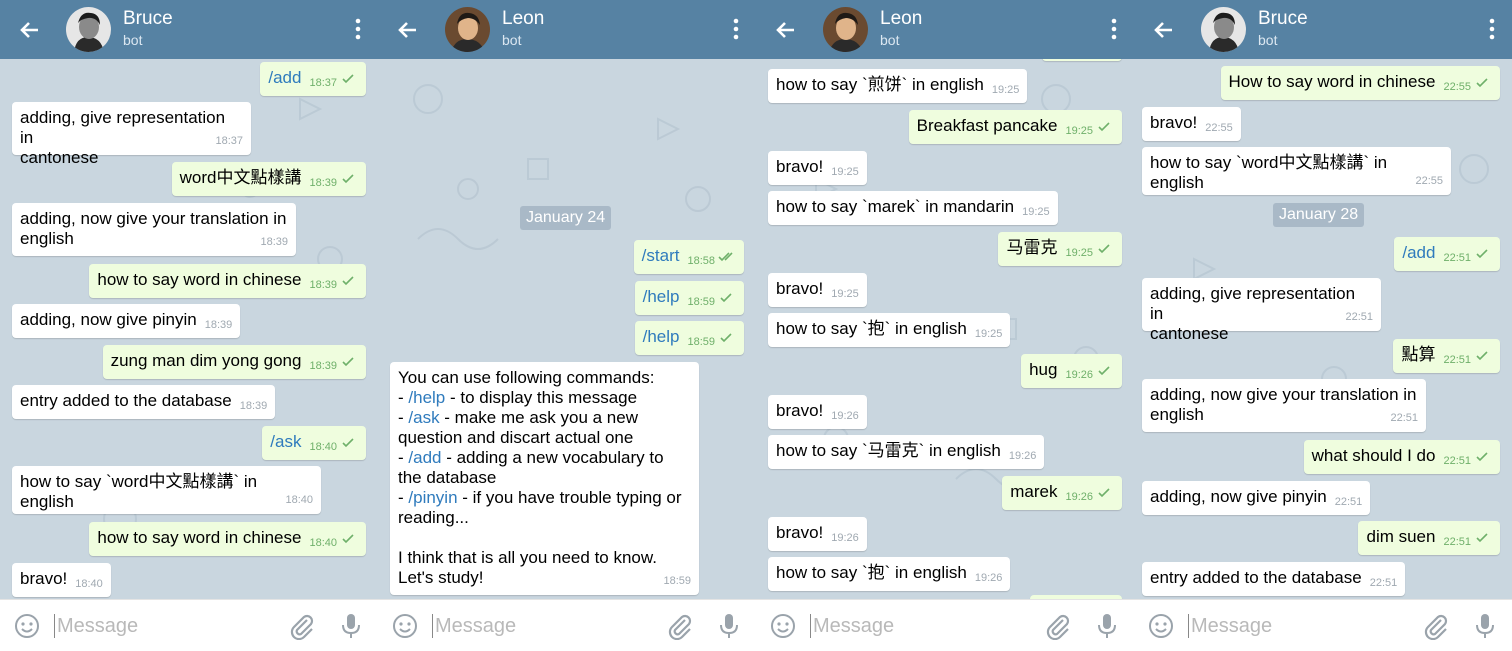 The image size is (1512, 651). What do you see at coordinates (206, 360) in the screenshot?
I see `message-text: zung man dim yong gong` at bounding box center [206, 360].